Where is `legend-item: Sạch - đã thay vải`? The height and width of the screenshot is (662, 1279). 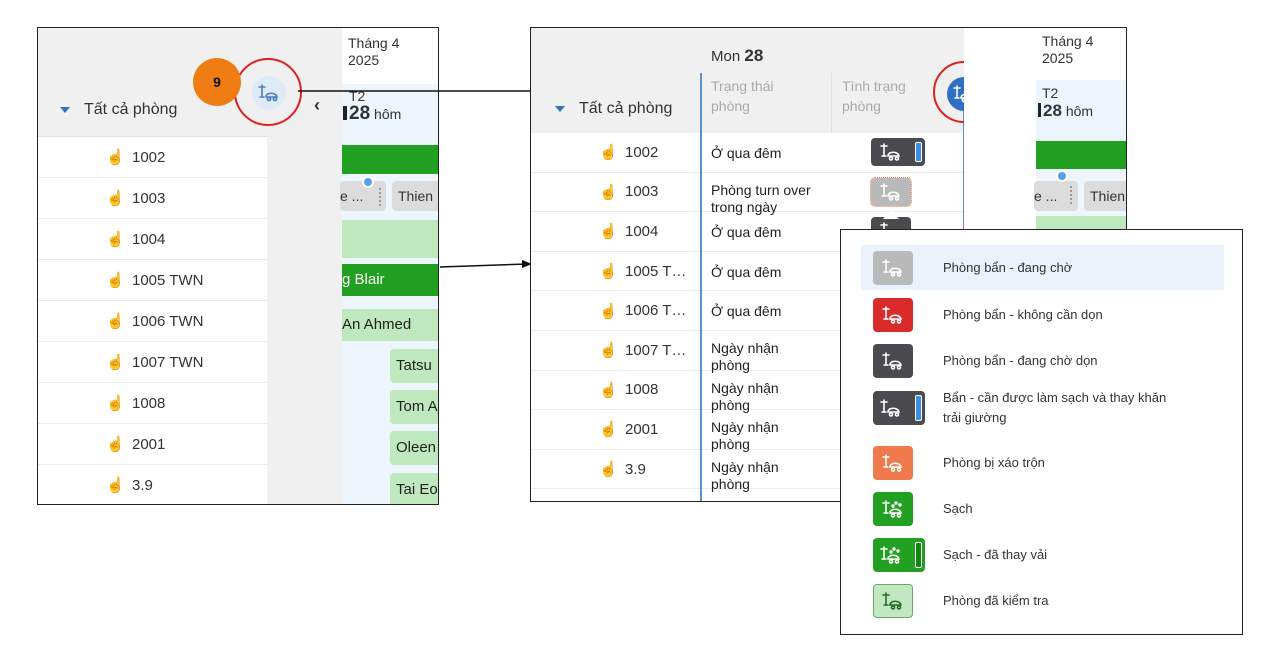 legend-item: Sạch - đã thay vải is located at coordinates (1042, 554).